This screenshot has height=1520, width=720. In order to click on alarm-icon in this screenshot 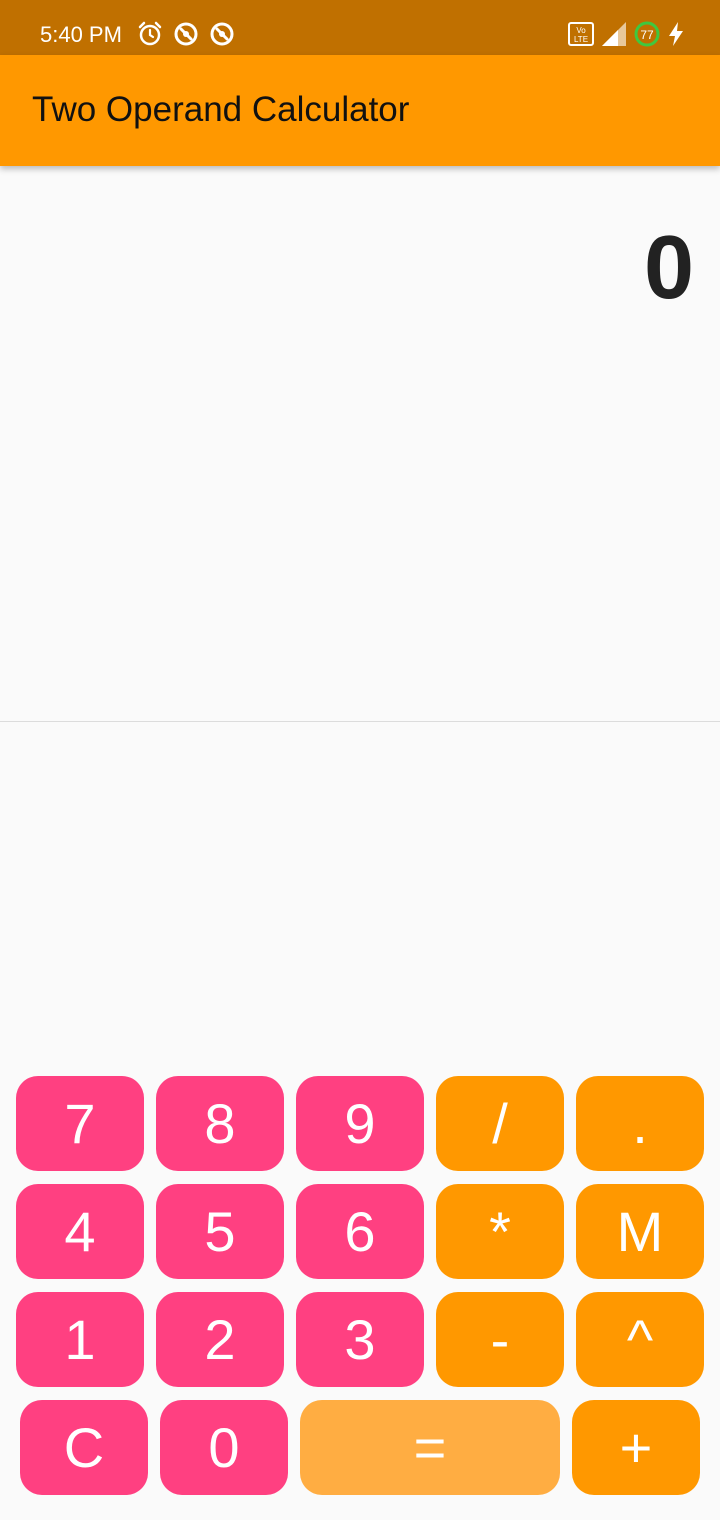, I will do `click(150, 34)`.